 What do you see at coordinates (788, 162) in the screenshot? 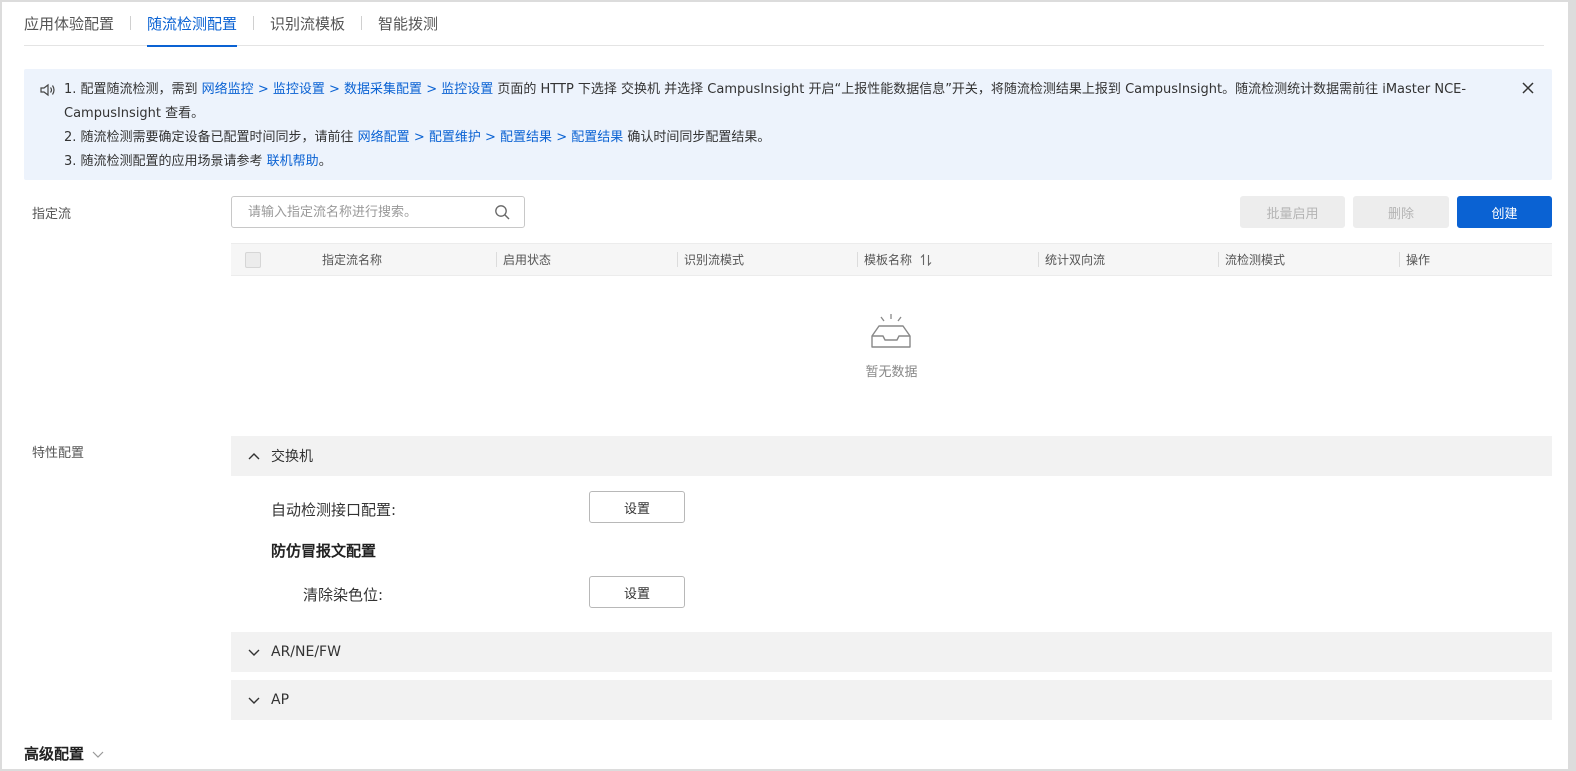
I see `notice-line-3: 3. 随流检测配置的应用场景请参考 联机帮助。` at bounding box center [788, 162].